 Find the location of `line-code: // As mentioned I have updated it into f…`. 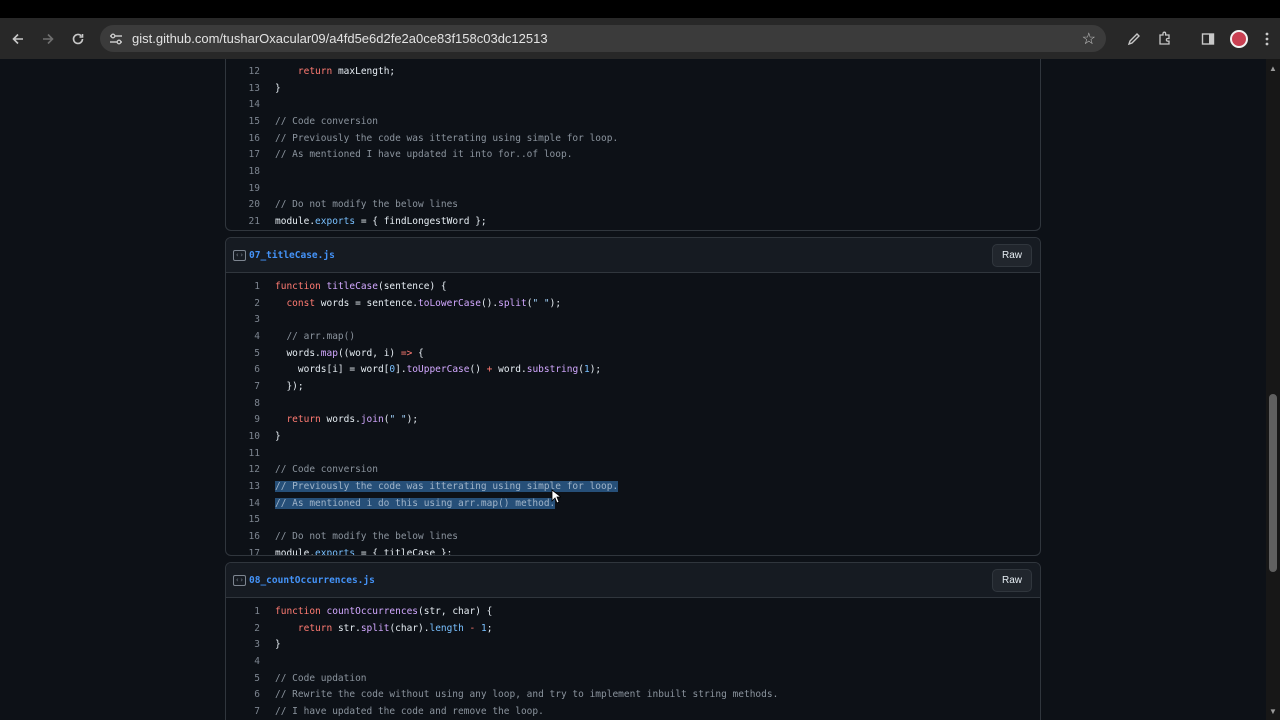

line-code: // As mentioned I have updated it into f… is located at coordinates (424, 155).